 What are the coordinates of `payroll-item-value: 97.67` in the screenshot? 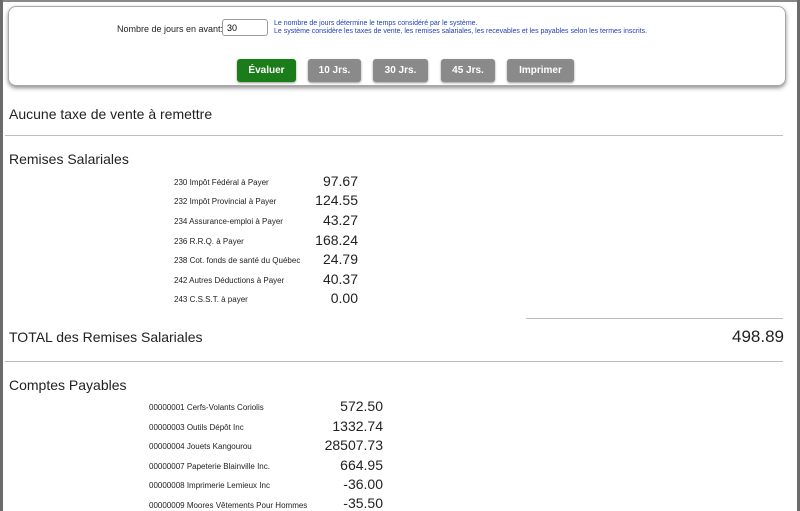 It's located at (340, 181).